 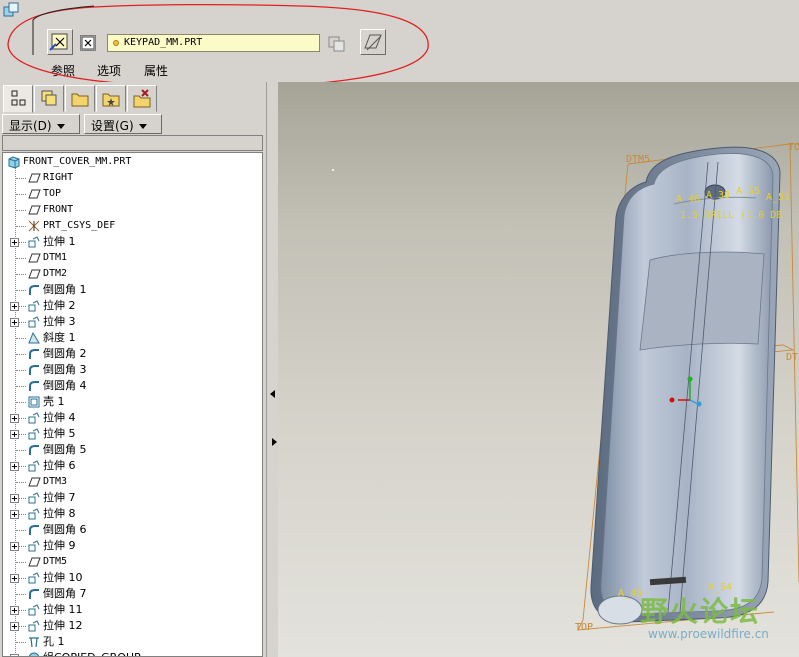 I want to click on favorites-icon, so click(x=111, y=100).